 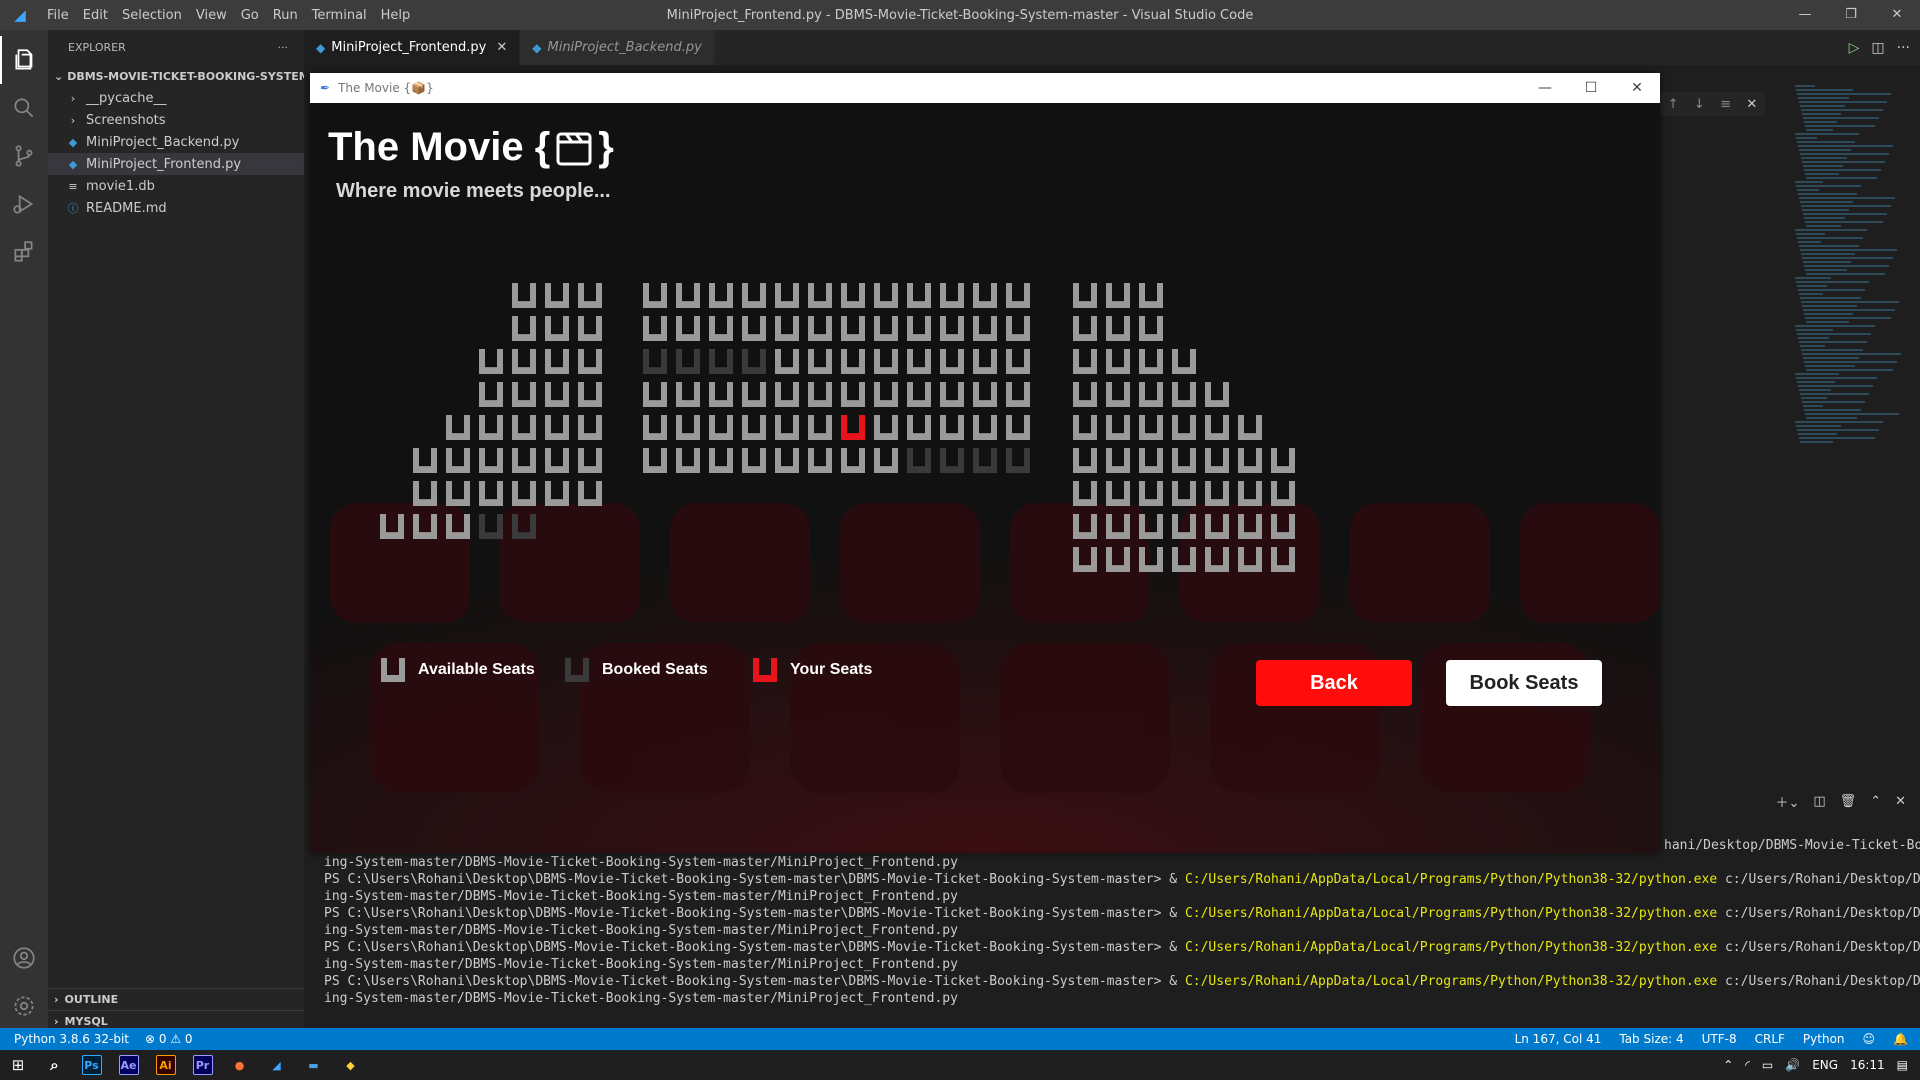 What do you see at coordinates (24, 204) in the screenshot?
I see `run-debug-icon` at bounding box center [24, 204].